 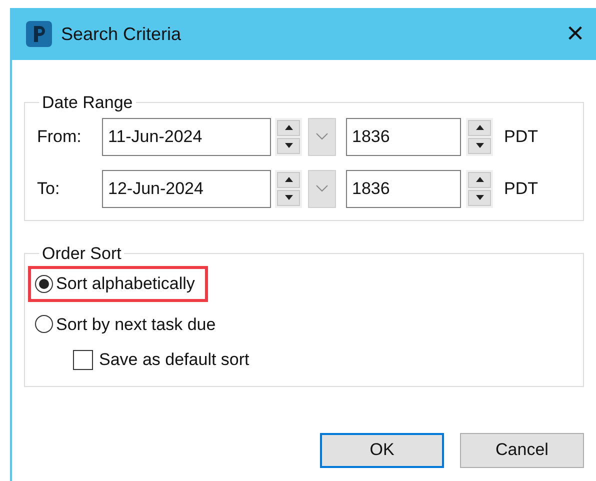 What do you see at coordinates (83, 360) in the screenshot?
I see `checkbox` at bounding box center [83, 360].